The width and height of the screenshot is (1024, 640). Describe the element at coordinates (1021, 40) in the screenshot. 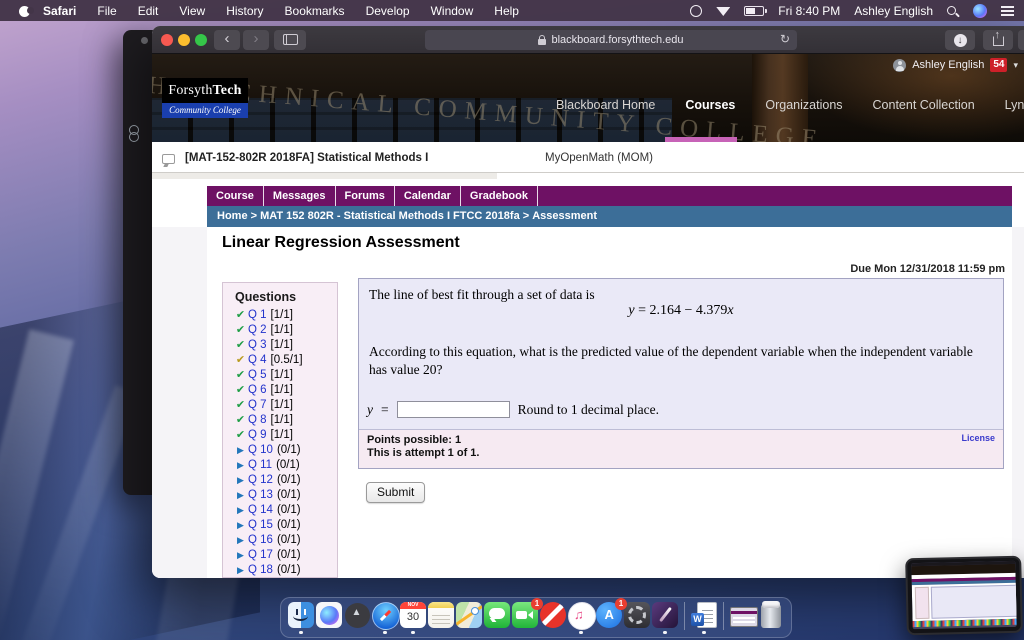

I see `tabs-button` at that location.